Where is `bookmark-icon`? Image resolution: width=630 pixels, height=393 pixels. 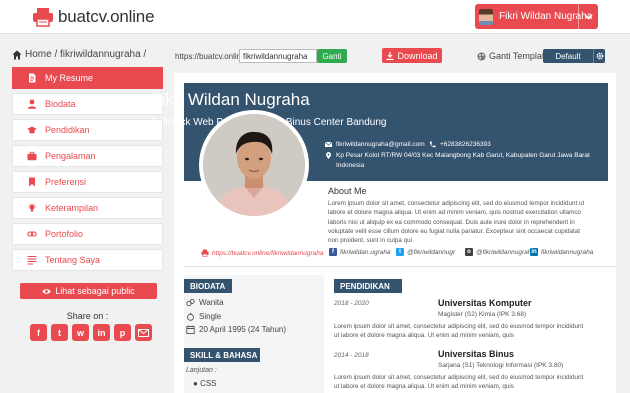 bookmark-icon is located at coordinates (32, 182).